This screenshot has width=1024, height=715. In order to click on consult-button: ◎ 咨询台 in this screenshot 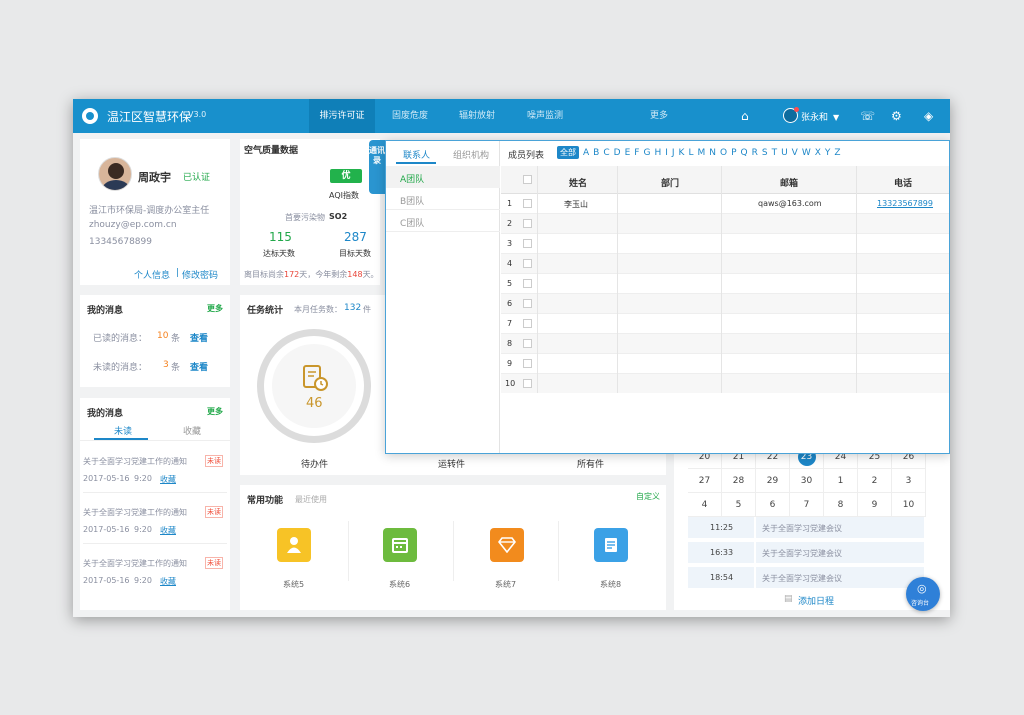, I will do `click(923, 594)`.